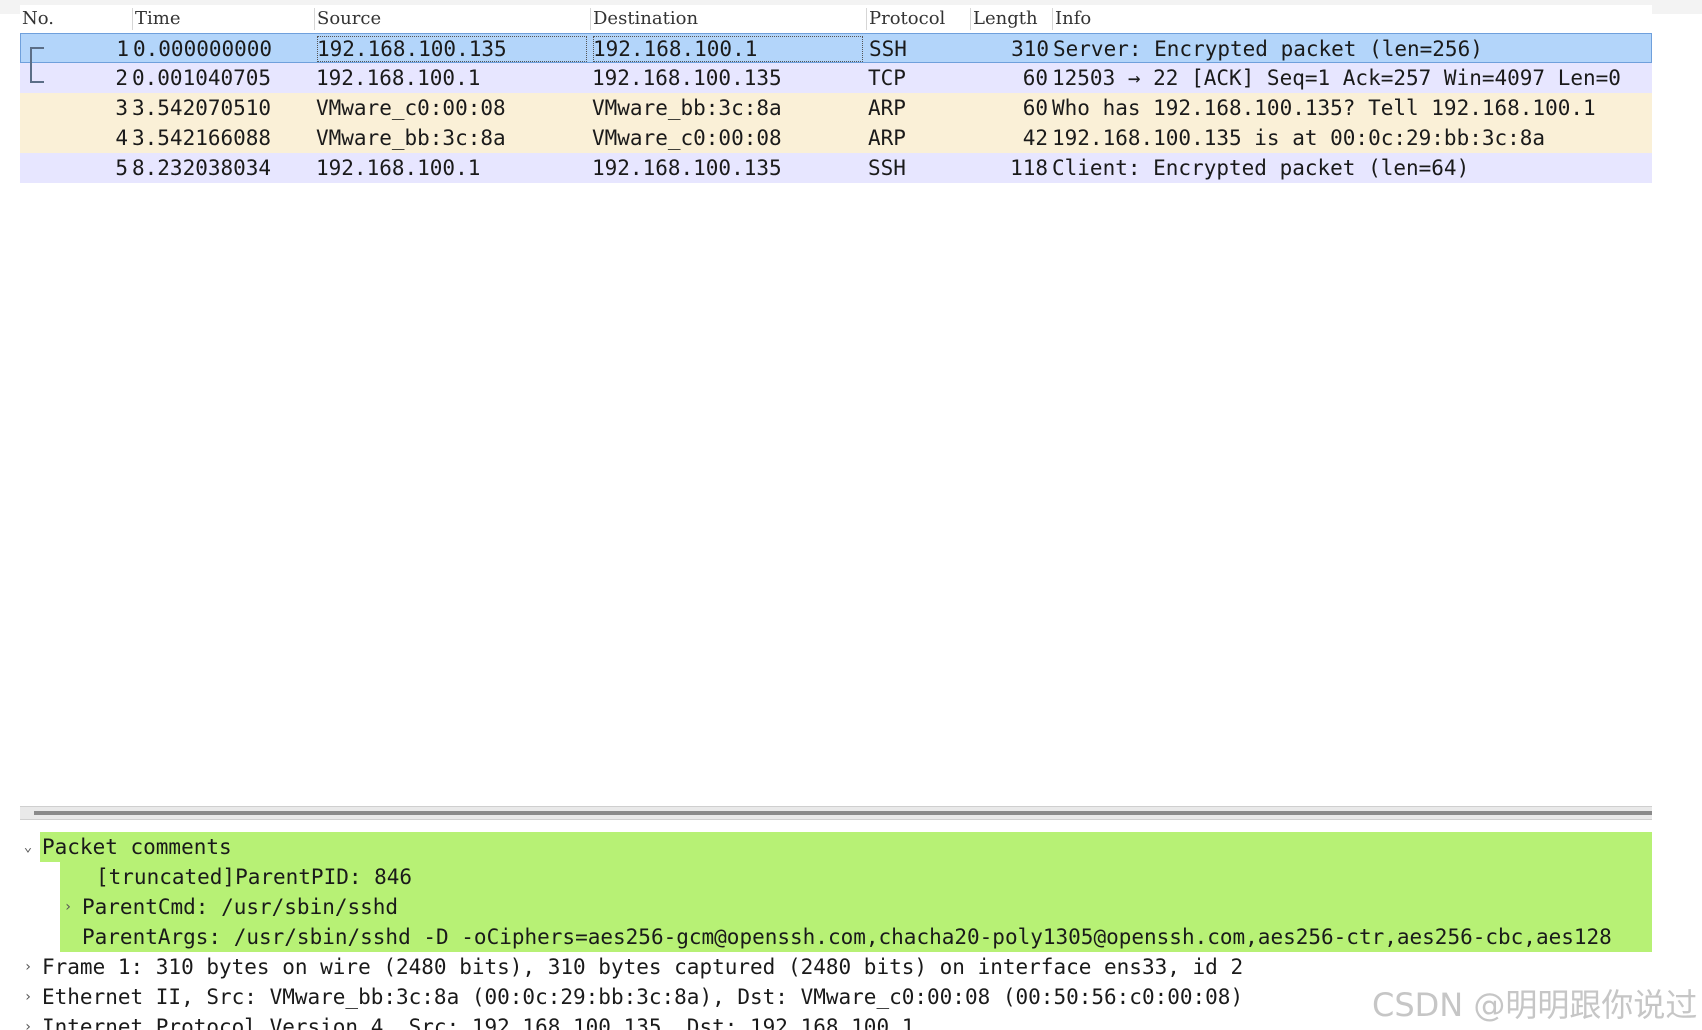 This screenshot has width=1702, height=1030. I want to click on cell-time: 3.542070510, so click(202, 108).